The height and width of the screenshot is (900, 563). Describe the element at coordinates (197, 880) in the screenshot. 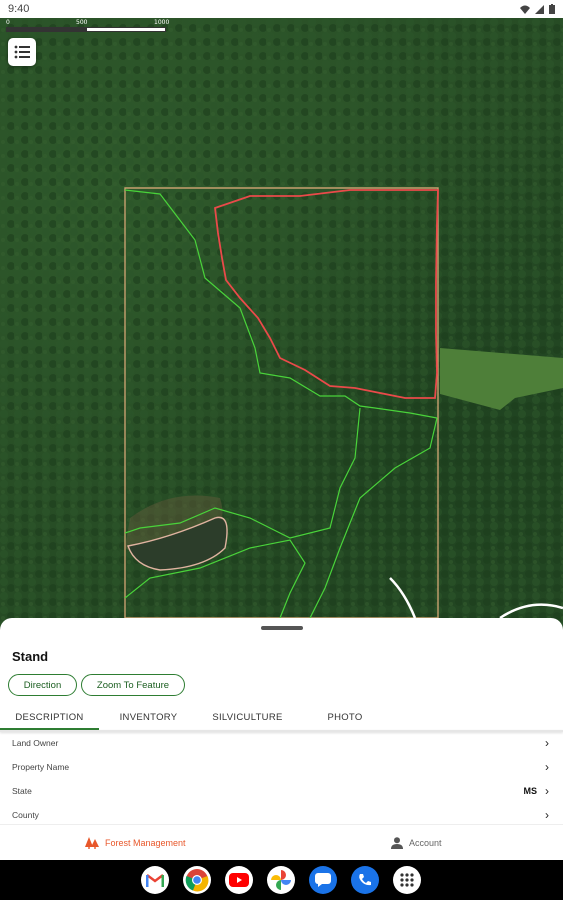

I see `chrome-icon` at that location.